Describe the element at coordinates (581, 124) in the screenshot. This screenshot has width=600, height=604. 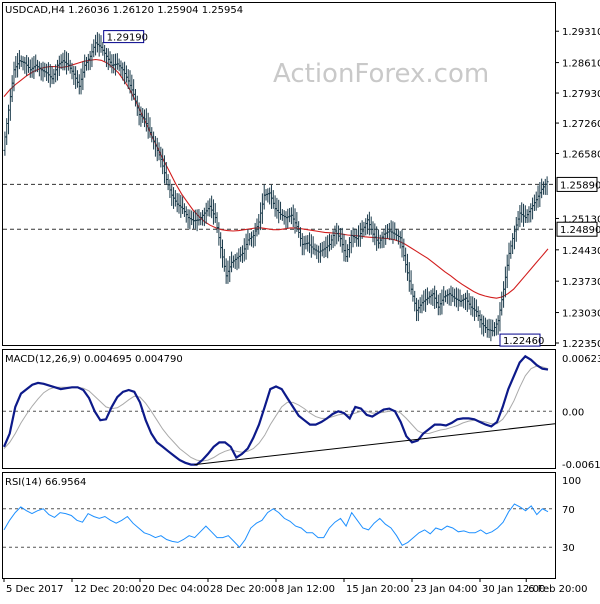
I see `price-y-tick-label: 1.27260` at that location.